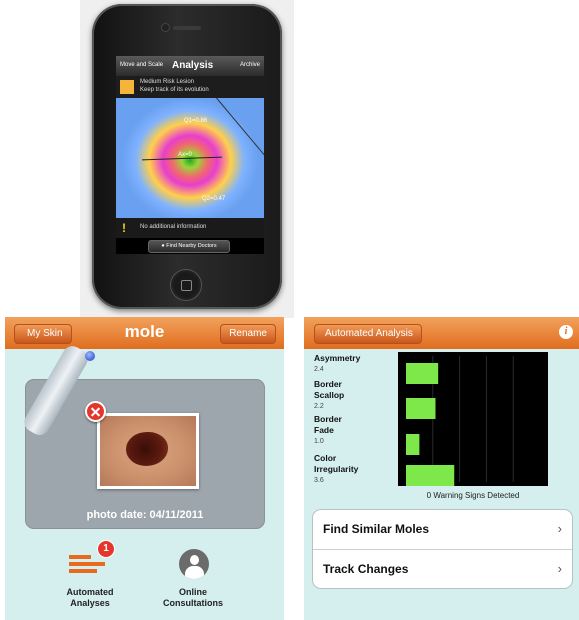 This screenshot has height=620, width=579. Describe the element at coordinates (442, 569) in the screenshot. I see `track-changes-row: Track Changes ›` at that location.